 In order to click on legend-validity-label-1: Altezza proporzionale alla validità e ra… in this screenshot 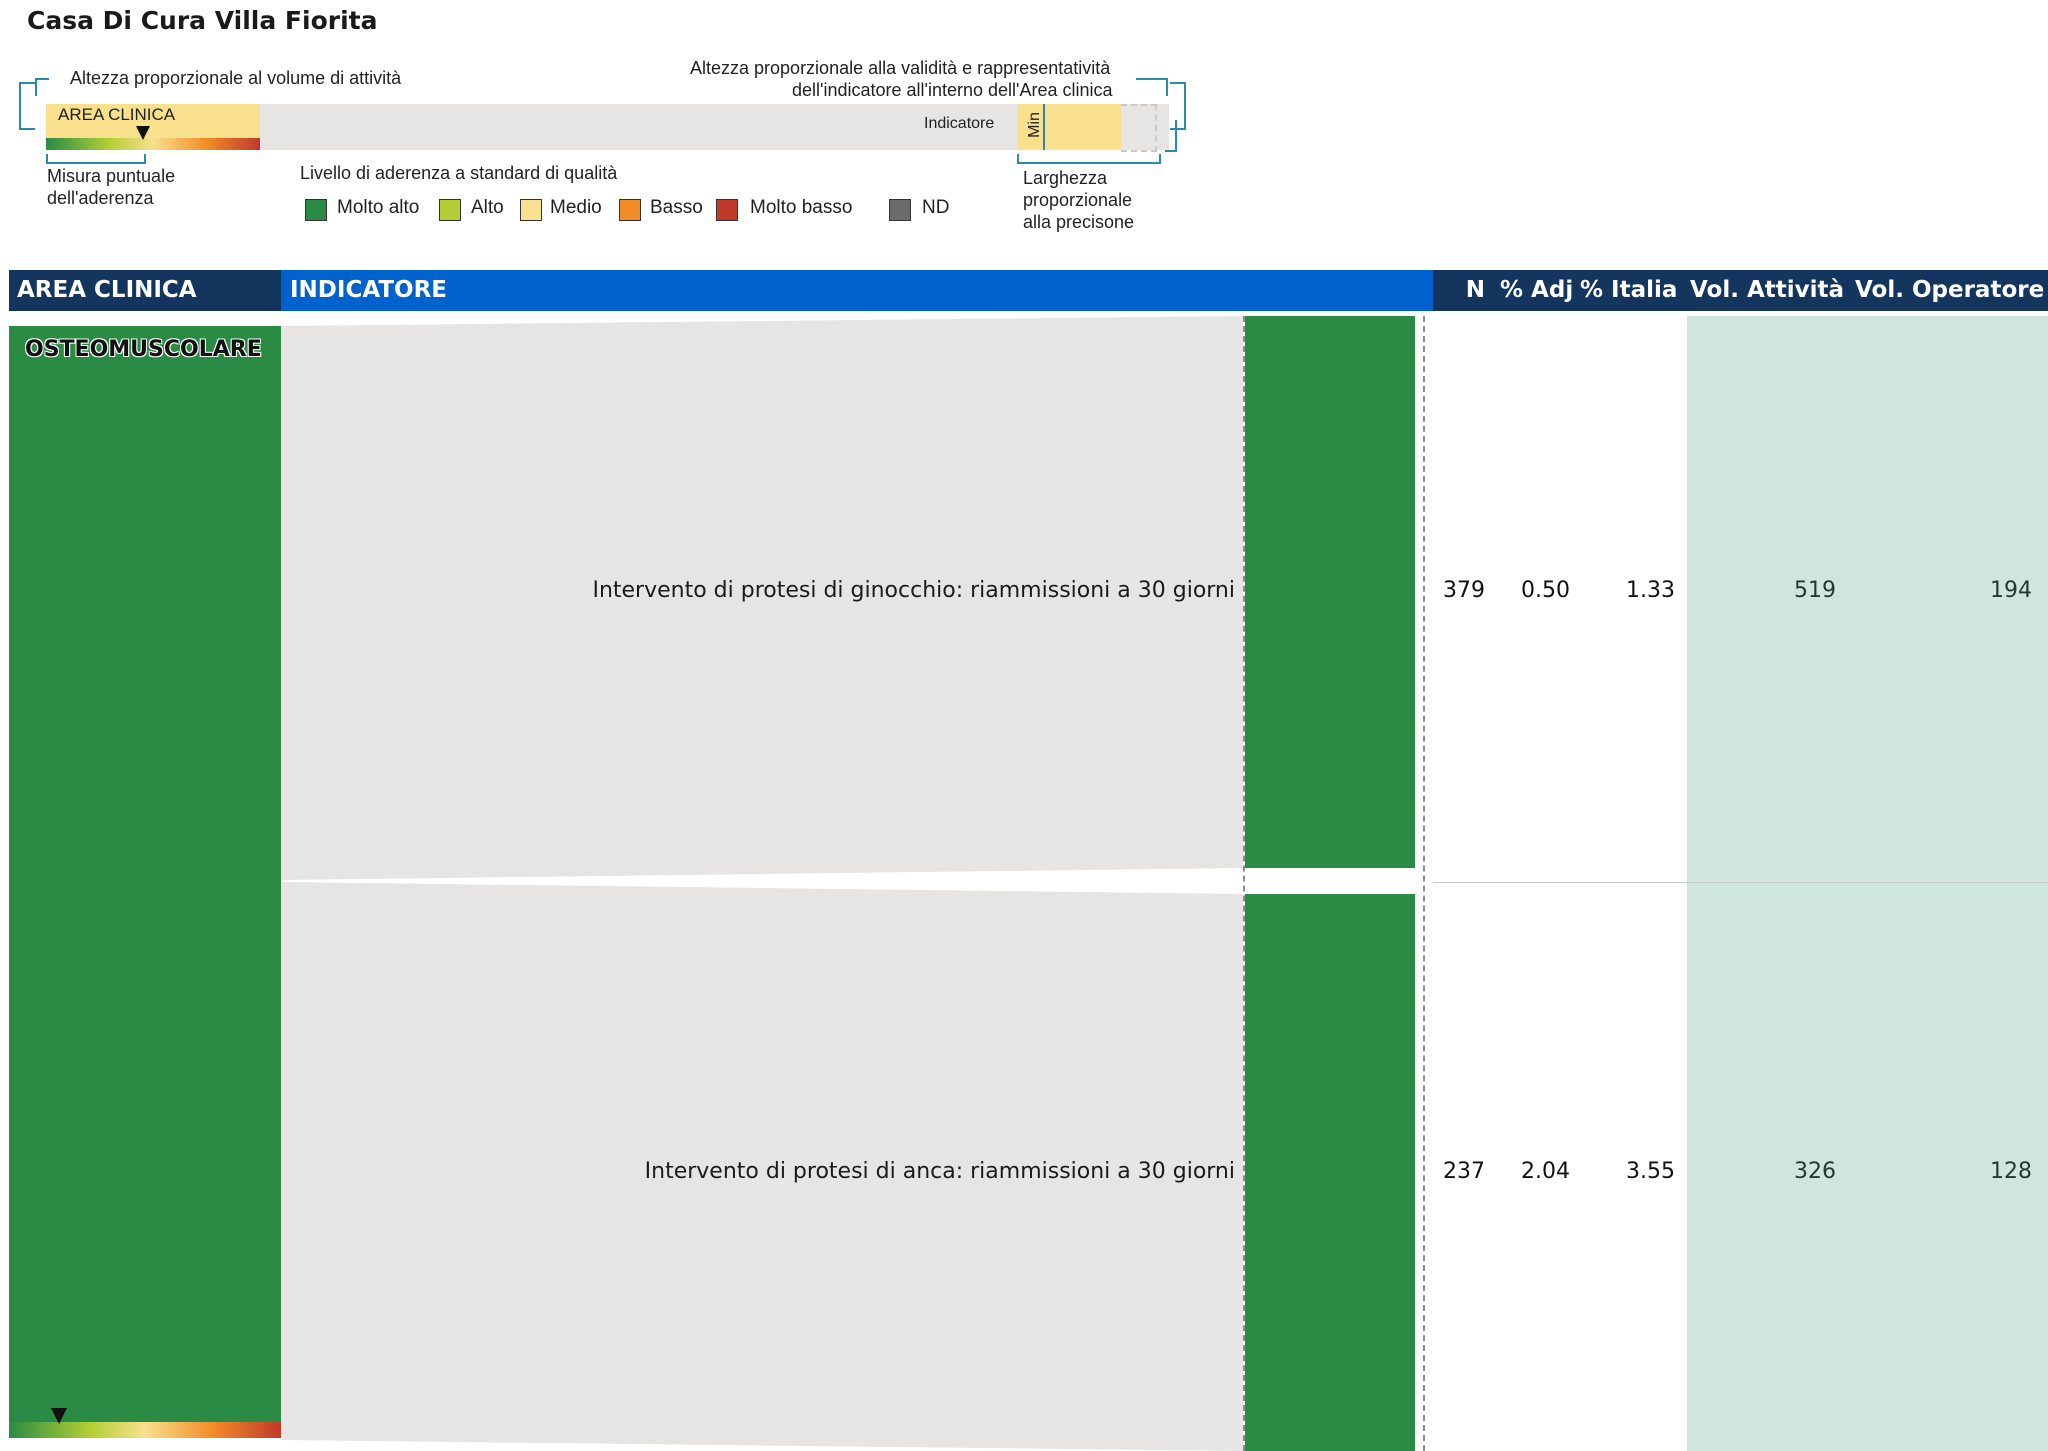, I will do `click(900, 68)`.